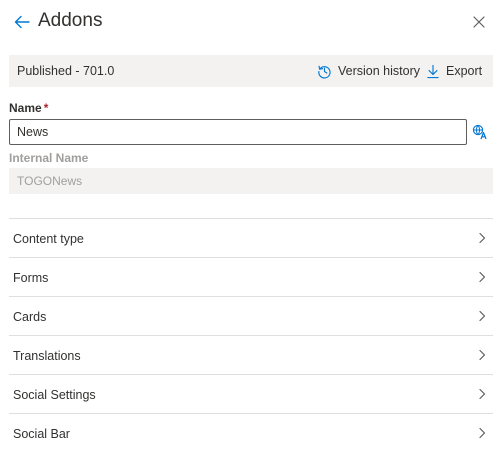  Describe the element at coordinates (433, 71) in the screenshot. I see `download-icon` at that location.